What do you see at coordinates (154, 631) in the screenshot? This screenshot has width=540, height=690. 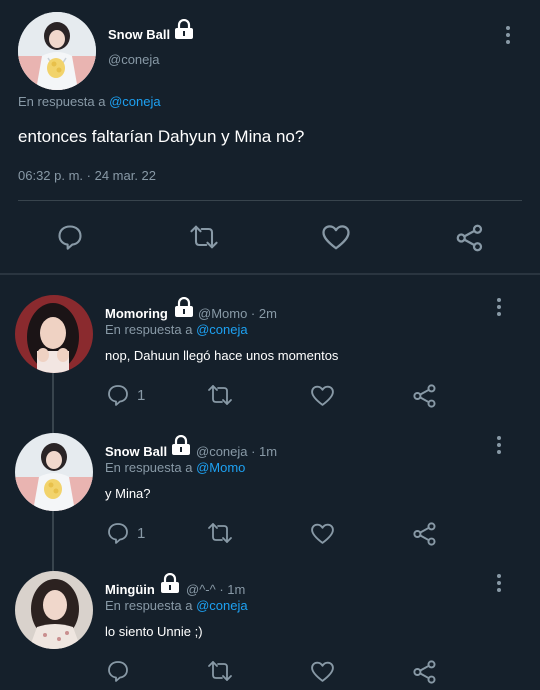 I see `tweet-text: lo siento Unnie ;)` at bounding box center [154, 631].